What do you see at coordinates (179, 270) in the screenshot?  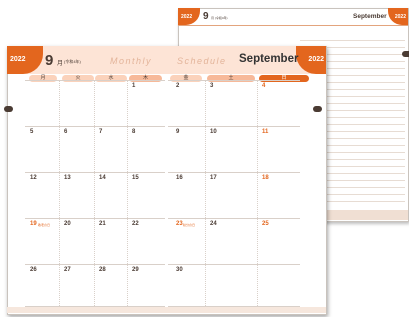 I see `day-number: 30` at bounding box center [179, 270].